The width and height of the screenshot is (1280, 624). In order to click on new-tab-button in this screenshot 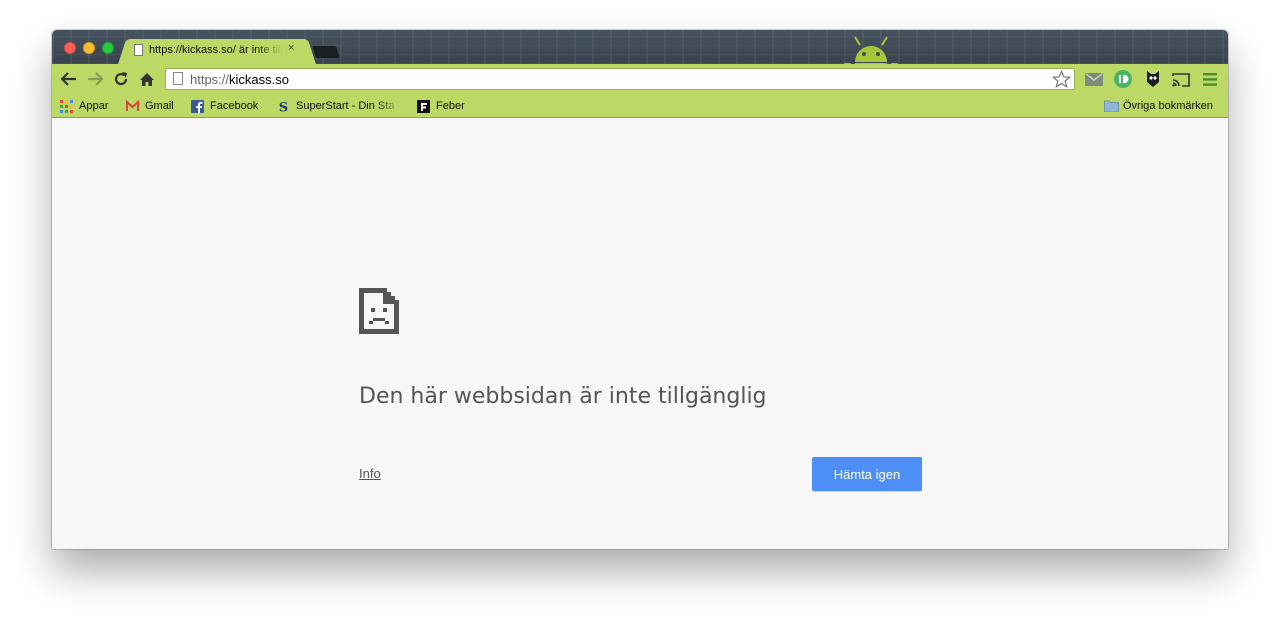, I will do `click(326, 52)`.